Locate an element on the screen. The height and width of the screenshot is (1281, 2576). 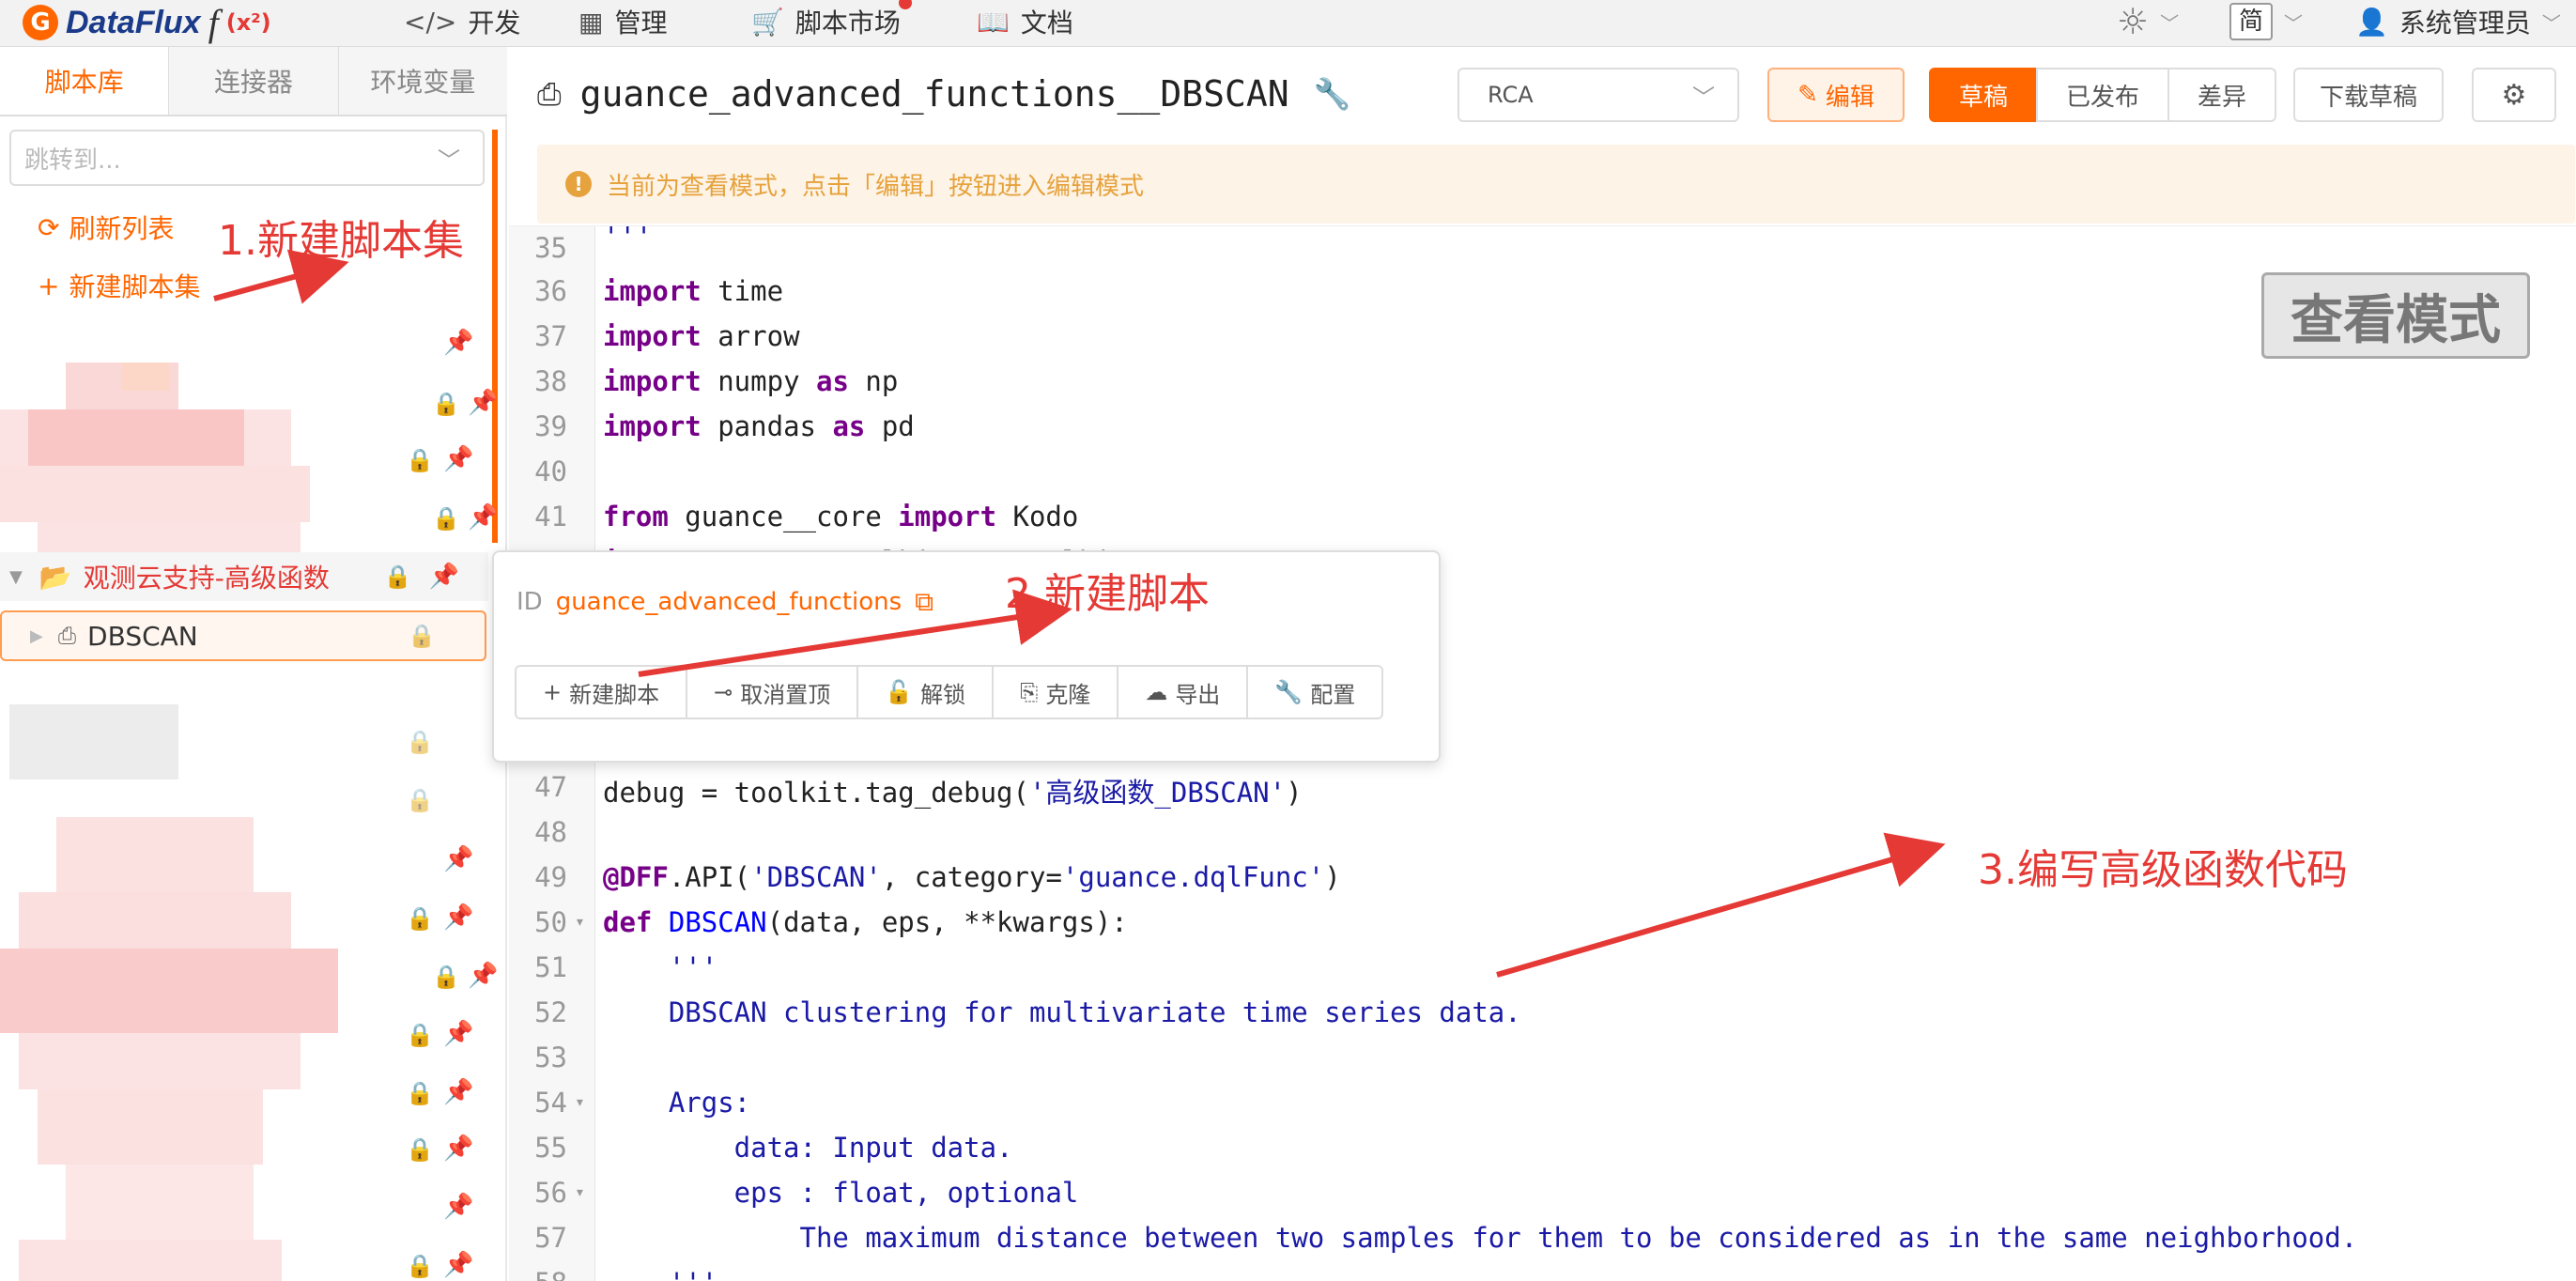
edit-button: ✎ 编辑 is located at coordinates (1836, 95).